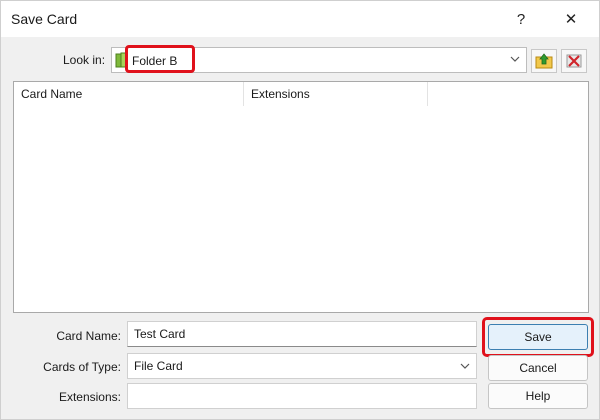 The height and width of the screenshot is (420, 600). I want to click on card-name-value: Test Card, so click(160, 334).